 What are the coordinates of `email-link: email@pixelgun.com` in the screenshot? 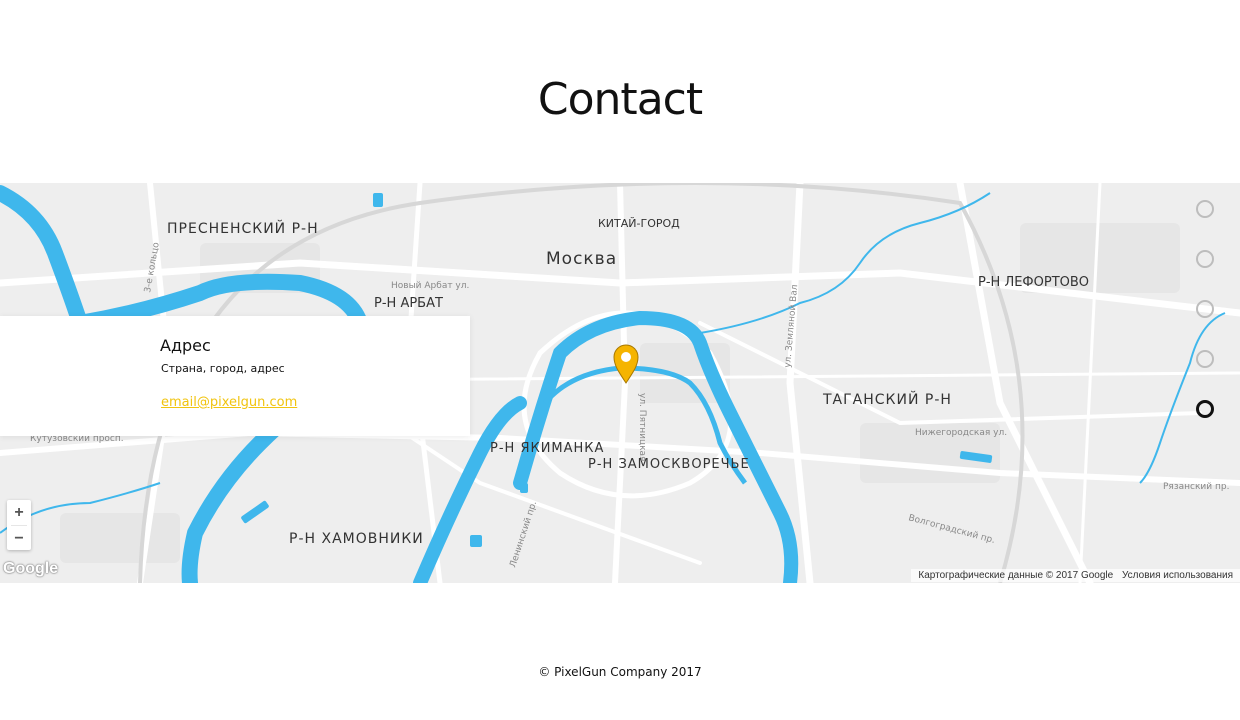 It's located at (229, 402).